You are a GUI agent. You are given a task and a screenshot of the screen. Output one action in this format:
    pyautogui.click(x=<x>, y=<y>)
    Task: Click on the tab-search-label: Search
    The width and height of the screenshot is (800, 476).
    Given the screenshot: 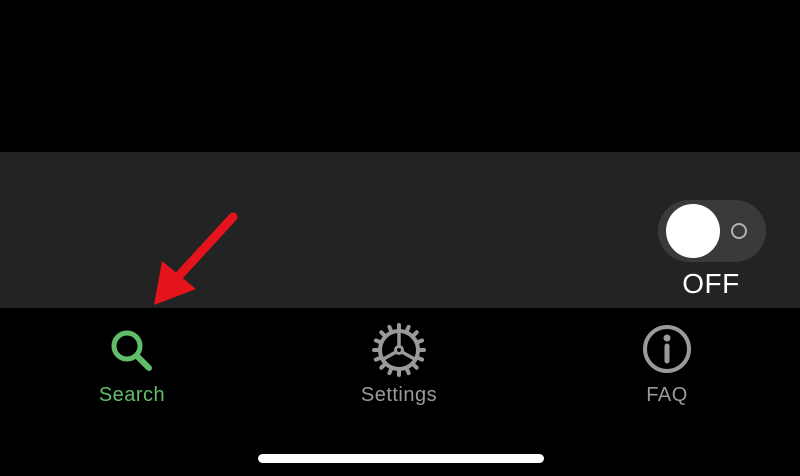 What is the action you would take?
    pyautogui.click(x=132, y=395)
    